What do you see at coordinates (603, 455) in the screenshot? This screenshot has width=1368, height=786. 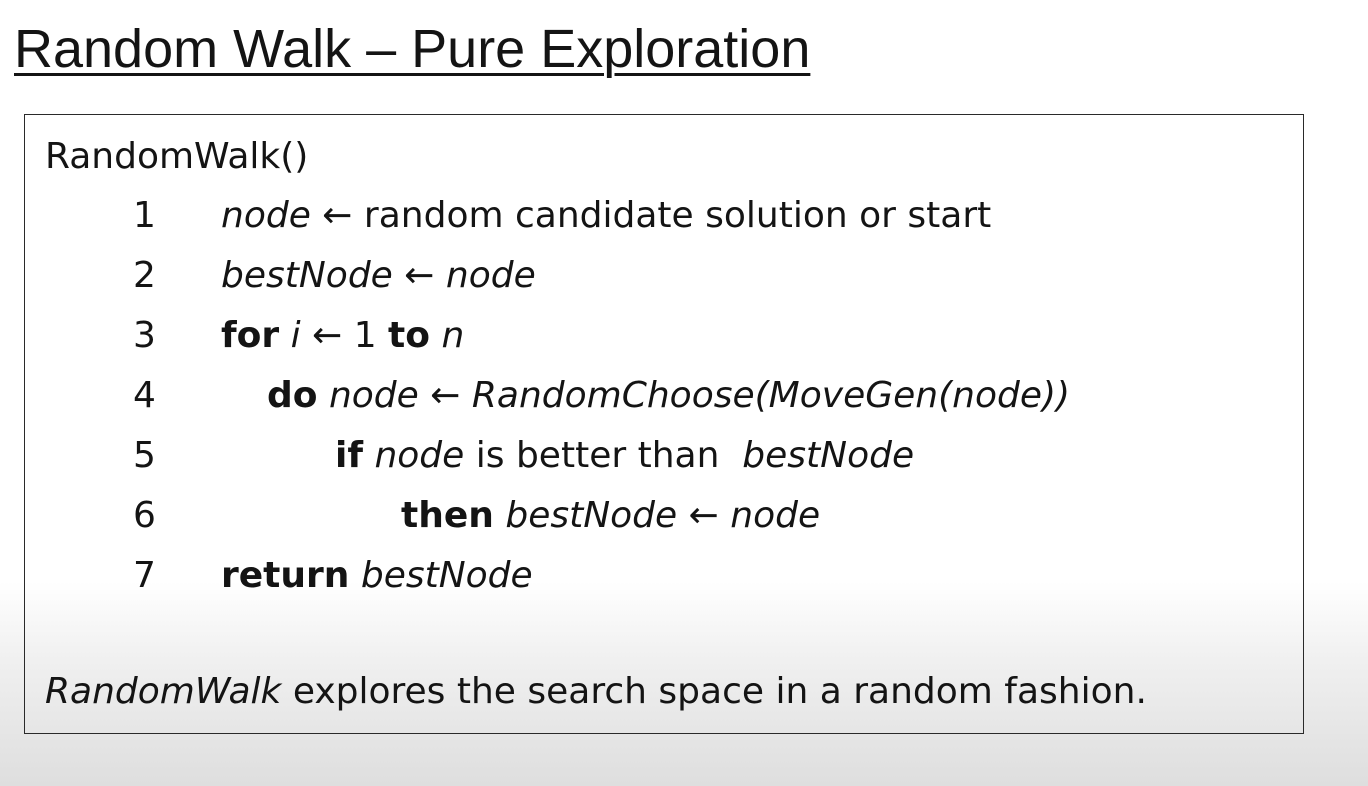 I see `line-text: is better than` at bounding box center [603, 455].